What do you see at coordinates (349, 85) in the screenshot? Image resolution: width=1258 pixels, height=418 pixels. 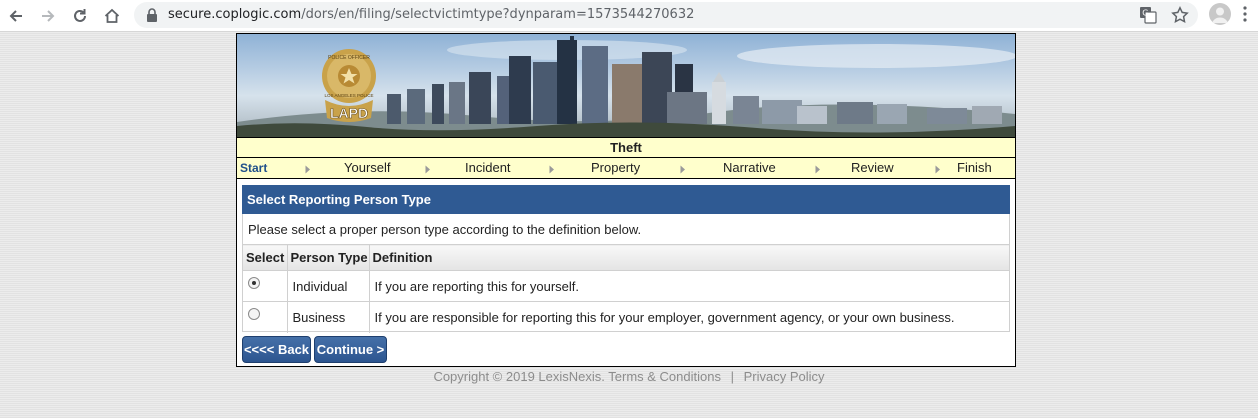 I see `lapd-badge-logo: LAPD POLICE OFFICER LOS ANGELES POLICE` at bounding box center [349, 85].